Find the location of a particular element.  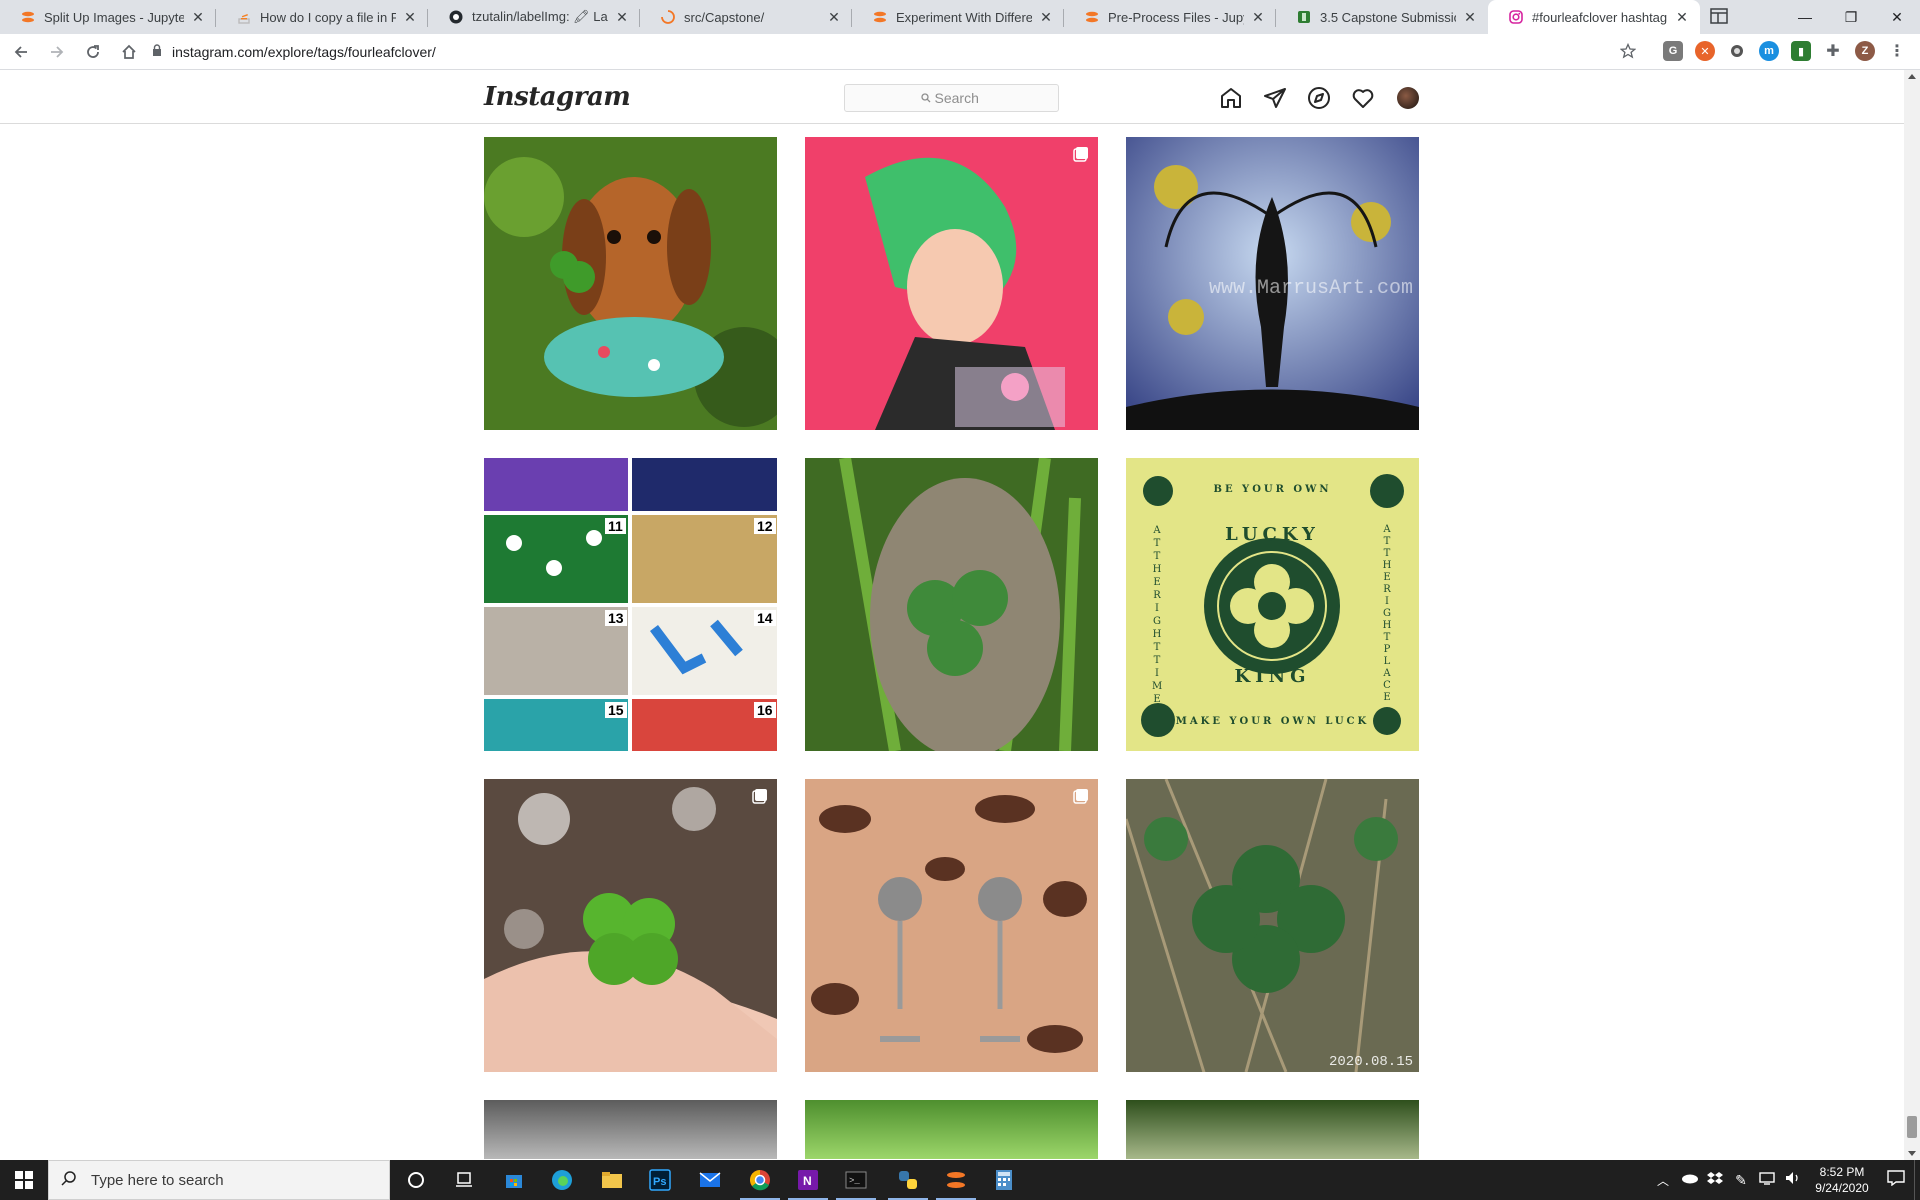

home-button is located at coordinates (129, 52).